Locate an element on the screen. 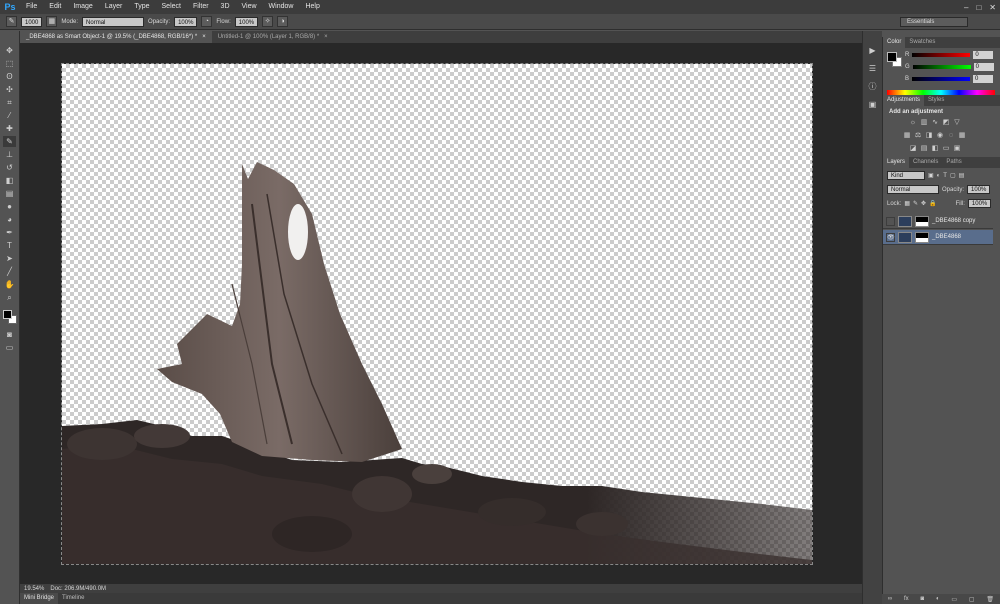 The image size is (1000, 604). lock-all-icon: 🔒 is located at coordinates (932, 203).